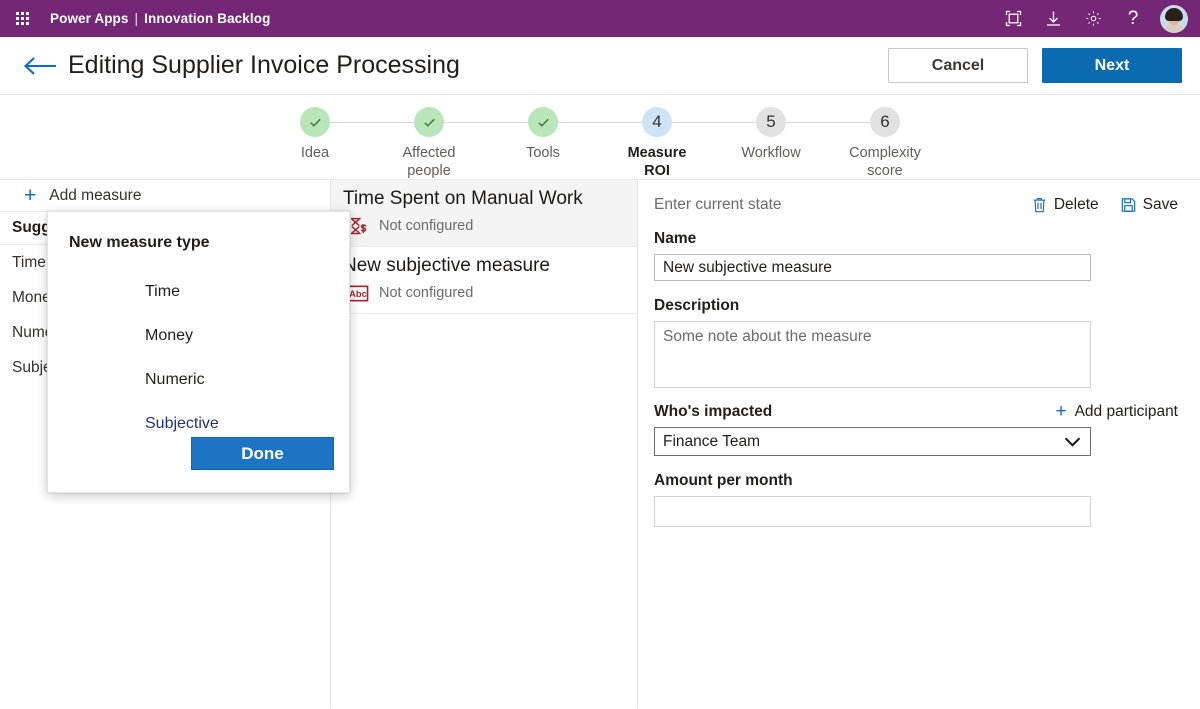 This screenshot has height=709, width=1200. What do you see at coordinates (95, 195) in the screenshot?
I see `add-measure-label: Add measure` at bounding box center [95, 195].